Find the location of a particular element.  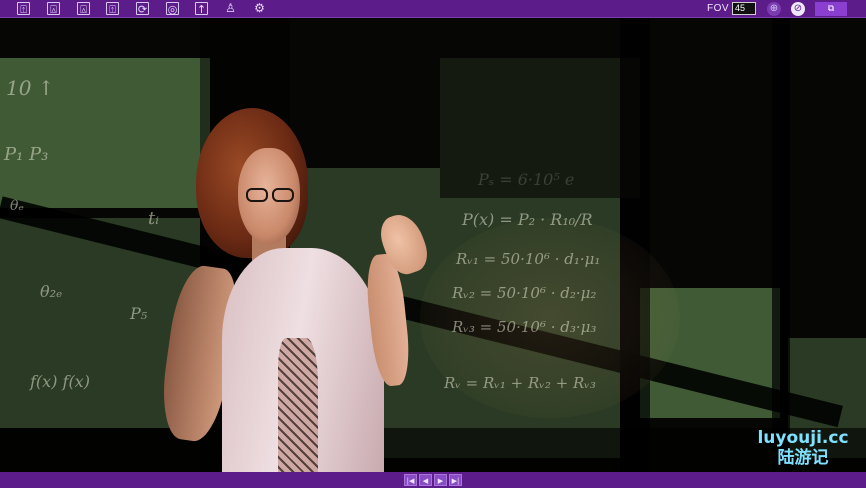

pose-person-icon: ⍐ is located at coordinates (23, 9).